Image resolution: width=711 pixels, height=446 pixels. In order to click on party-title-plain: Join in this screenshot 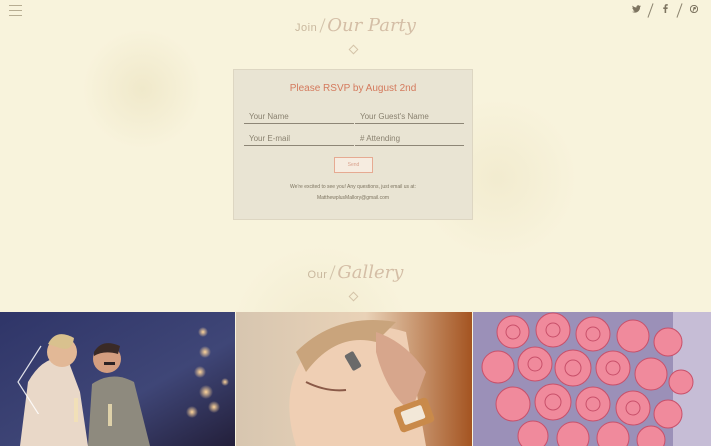, I will do `click(306, 28)`.